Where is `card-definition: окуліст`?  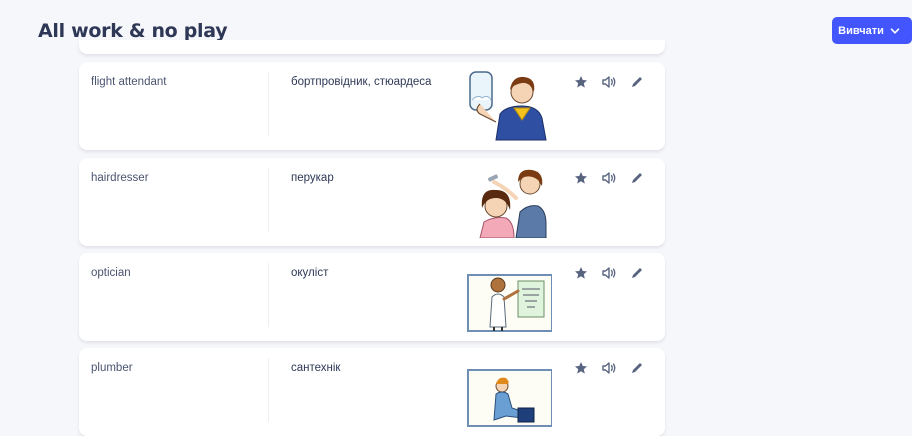 card-definition: окуліст is located at coordinates (310, 273).